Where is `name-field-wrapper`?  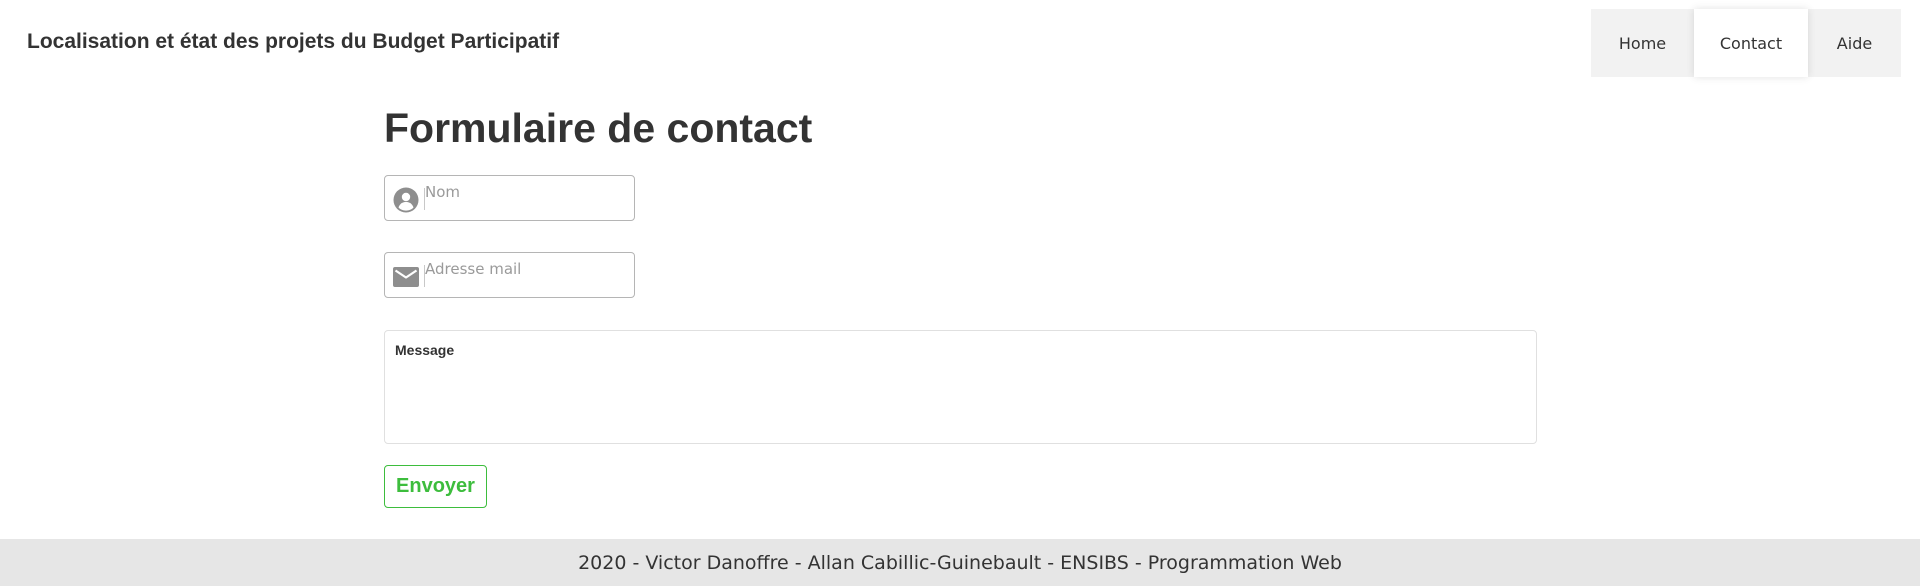
name-field-wrapper is located at coordinates (509, 198).